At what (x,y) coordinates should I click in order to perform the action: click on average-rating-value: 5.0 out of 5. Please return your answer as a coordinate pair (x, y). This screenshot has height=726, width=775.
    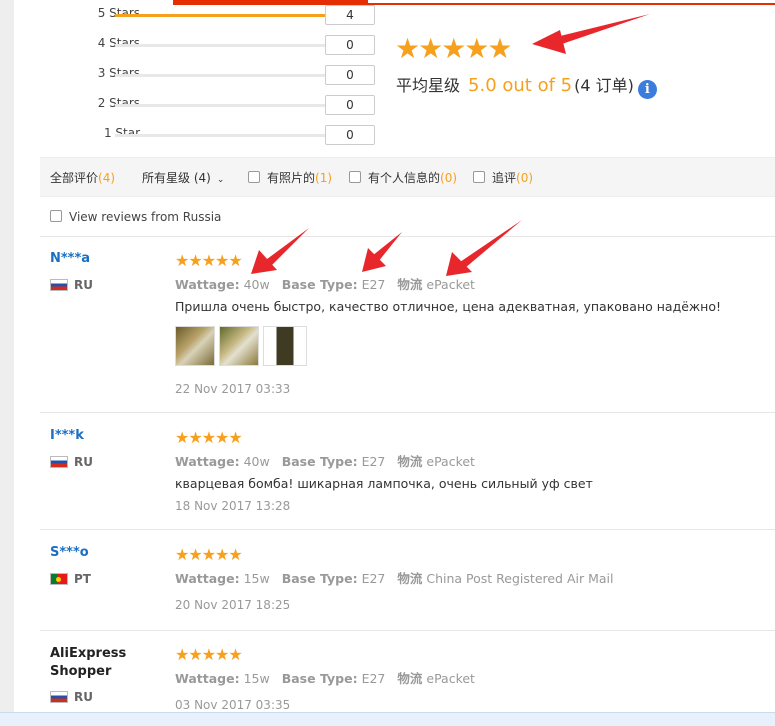
    Looking at the image, I should click on (520, 85).